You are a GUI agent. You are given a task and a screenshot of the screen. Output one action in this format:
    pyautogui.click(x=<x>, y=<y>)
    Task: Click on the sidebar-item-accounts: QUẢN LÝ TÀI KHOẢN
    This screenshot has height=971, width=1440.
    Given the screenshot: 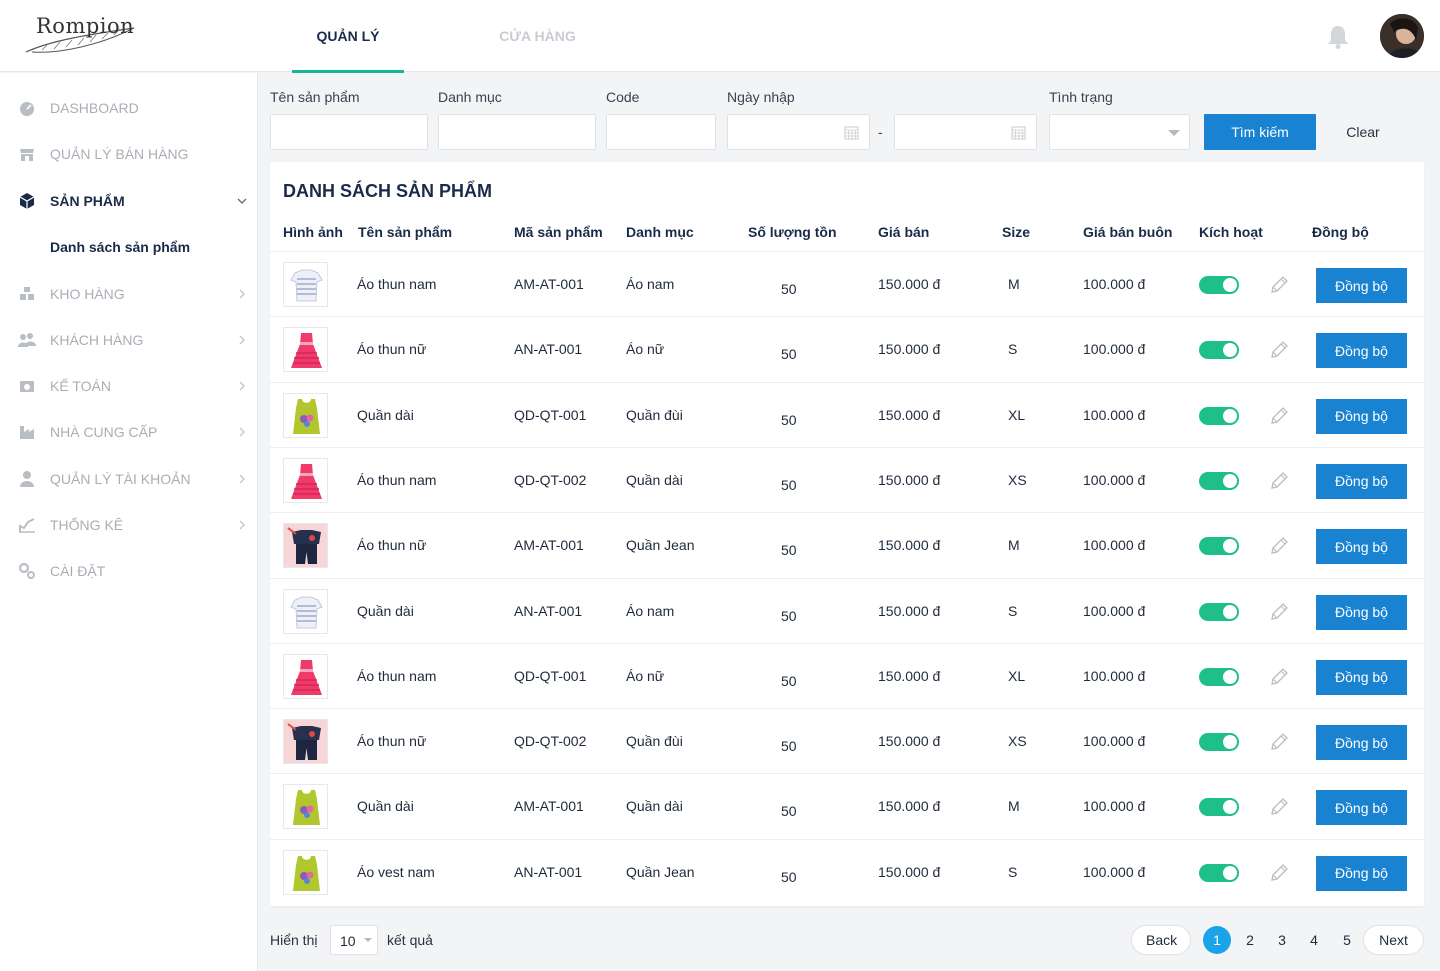 What is the action you would take?
    pyautogui.click(x=128, y=479)
    